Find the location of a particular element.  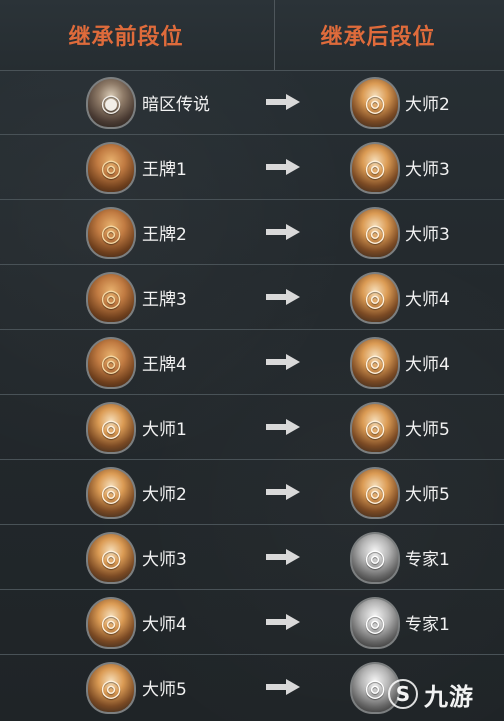

after-rank-label: 大师2 is located at coordinates (427, 104).